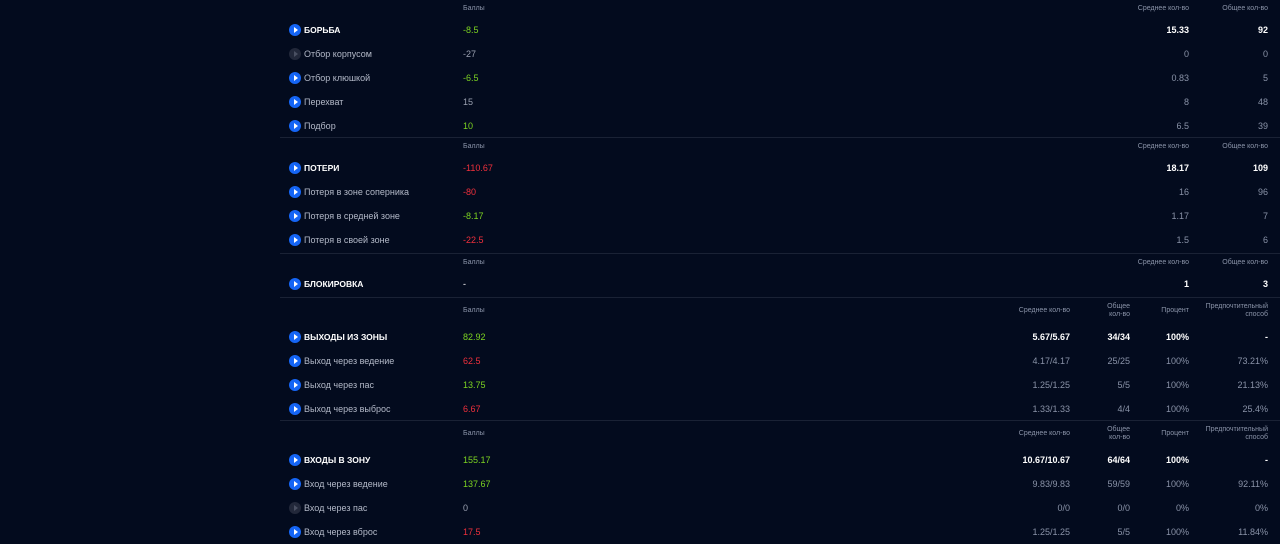 The height and width of the screenshot is (544, 1280). I want to click on total-value: 109, so click(1260, 168).